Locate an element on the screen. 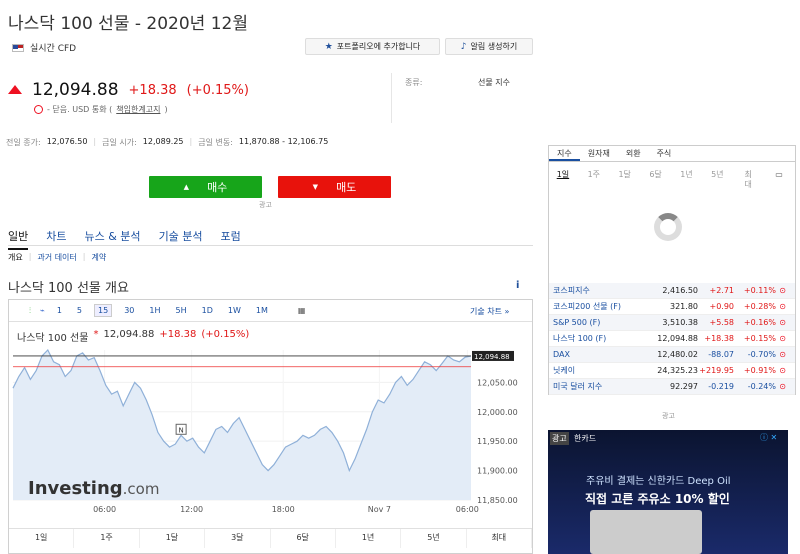  tab-technical: 기술 분석 is located at coordinates (181, 239).